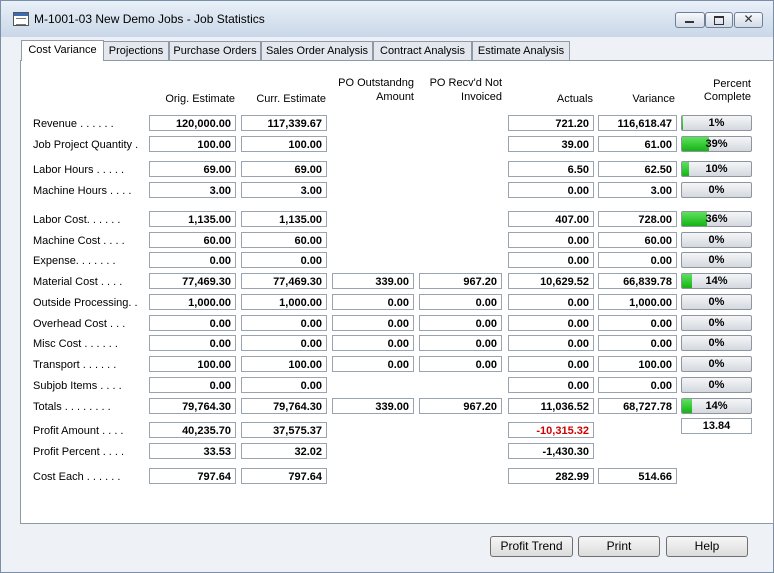 This screenshot has height=573, width=774. What do you see at coordinates (637, 302) in the screenshot?
I see `cell-variance: 1,000.00` at bounding box center [637, 302].